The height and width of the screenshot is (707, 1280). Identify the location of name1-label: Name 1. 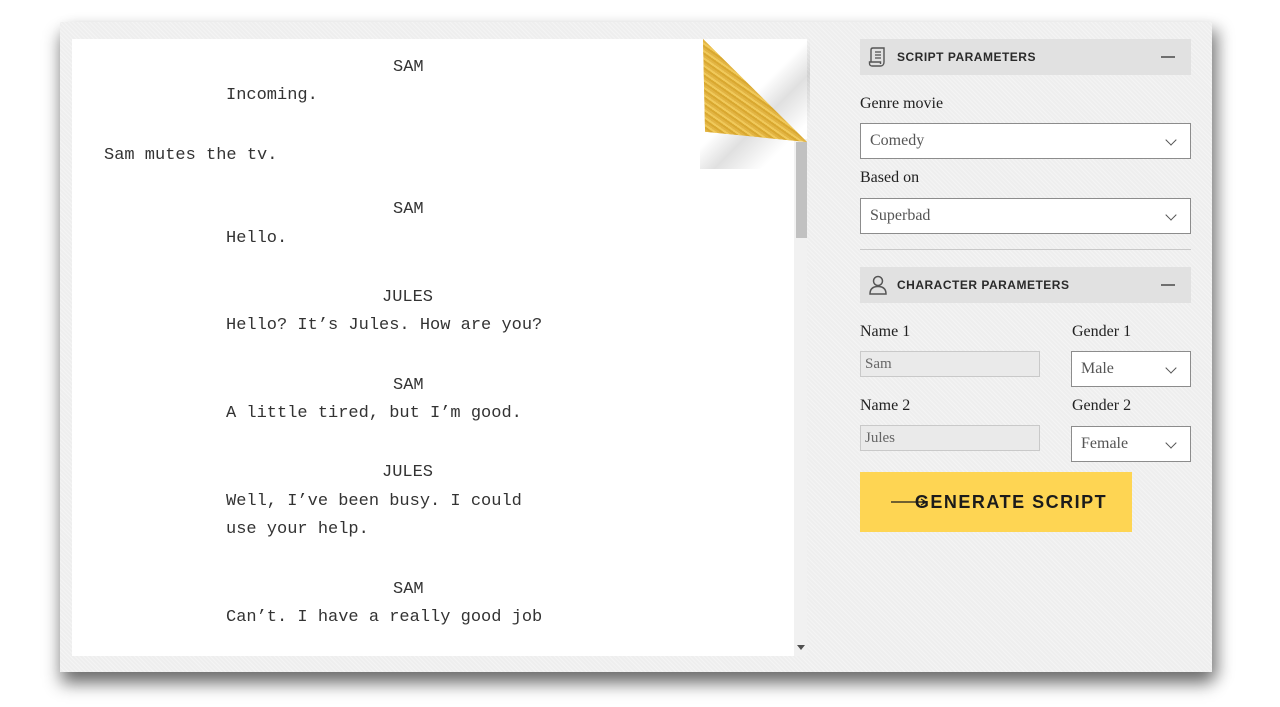
(885, 331).